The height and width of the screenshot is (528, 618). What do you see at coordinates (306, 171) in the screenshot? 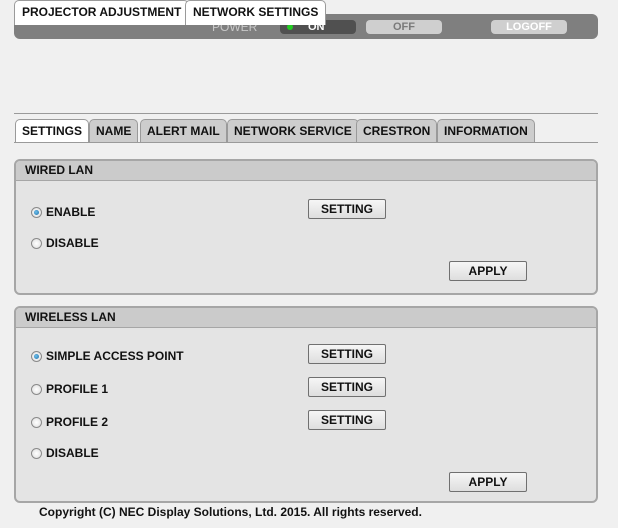
I see `wired-lan-title: WIRED LAN` at bounding box center [306, 171].